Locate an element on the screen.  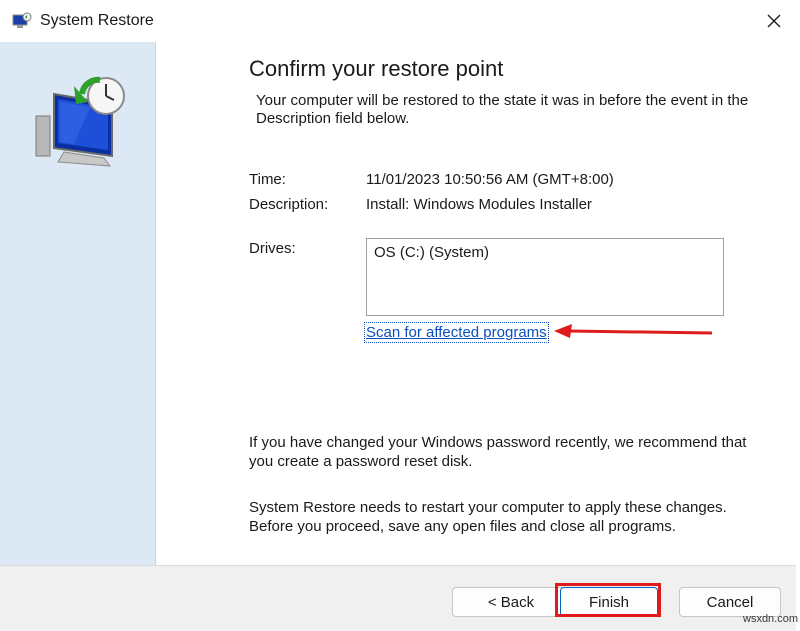
close-icon is located at coordinates (774, 21).